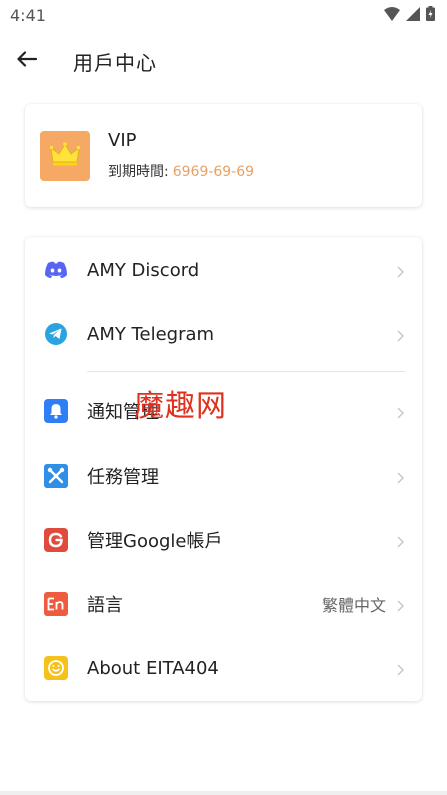 This screenshot has width=447, height=795. I want to click on page-title: 用戶中心, so click(115, 62).